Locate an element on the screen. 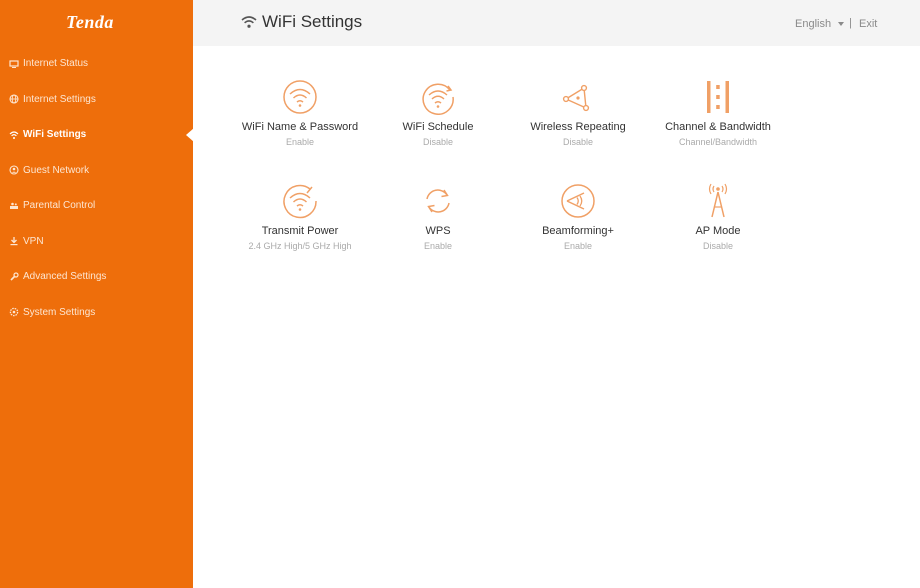  chevron-down-icon is located at coordinates (841, 24).